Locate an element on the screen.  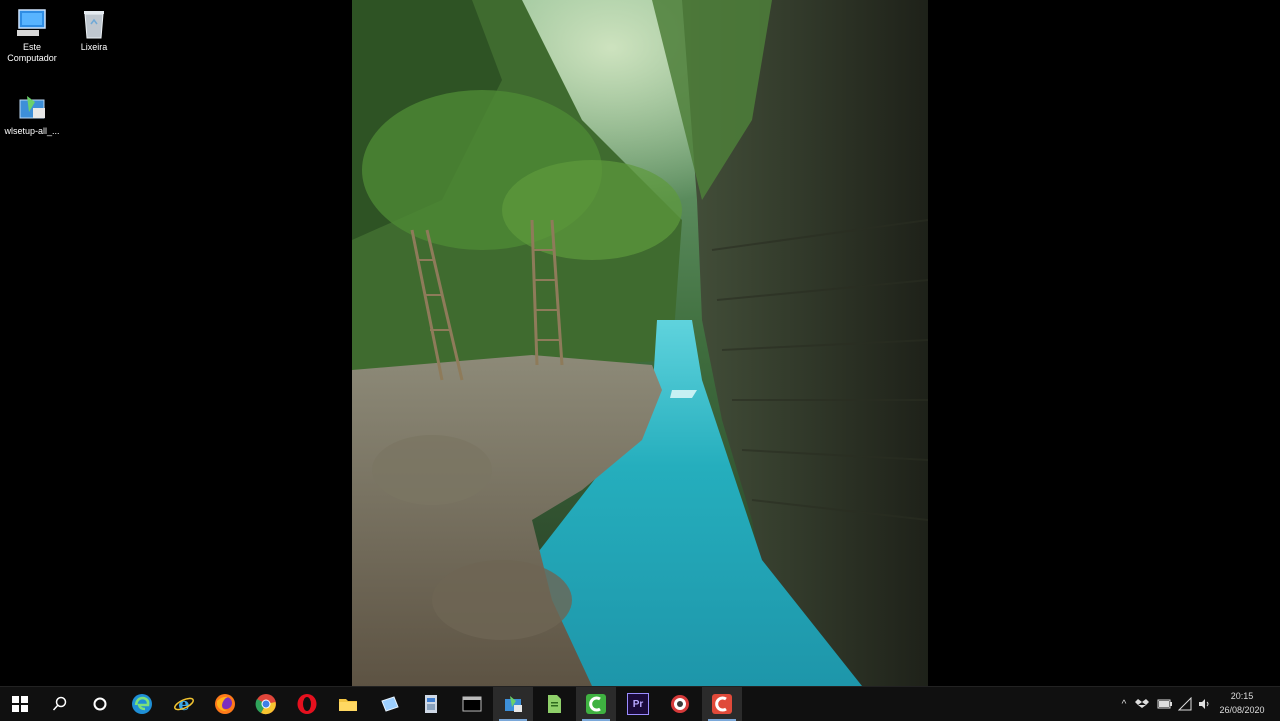
terminal-icon is located at coordinates (472, 704).